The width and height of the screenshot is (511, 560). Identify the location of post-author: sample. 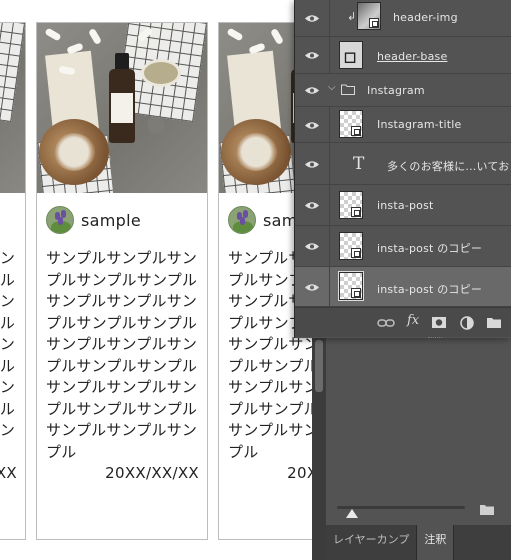
(93, 220).